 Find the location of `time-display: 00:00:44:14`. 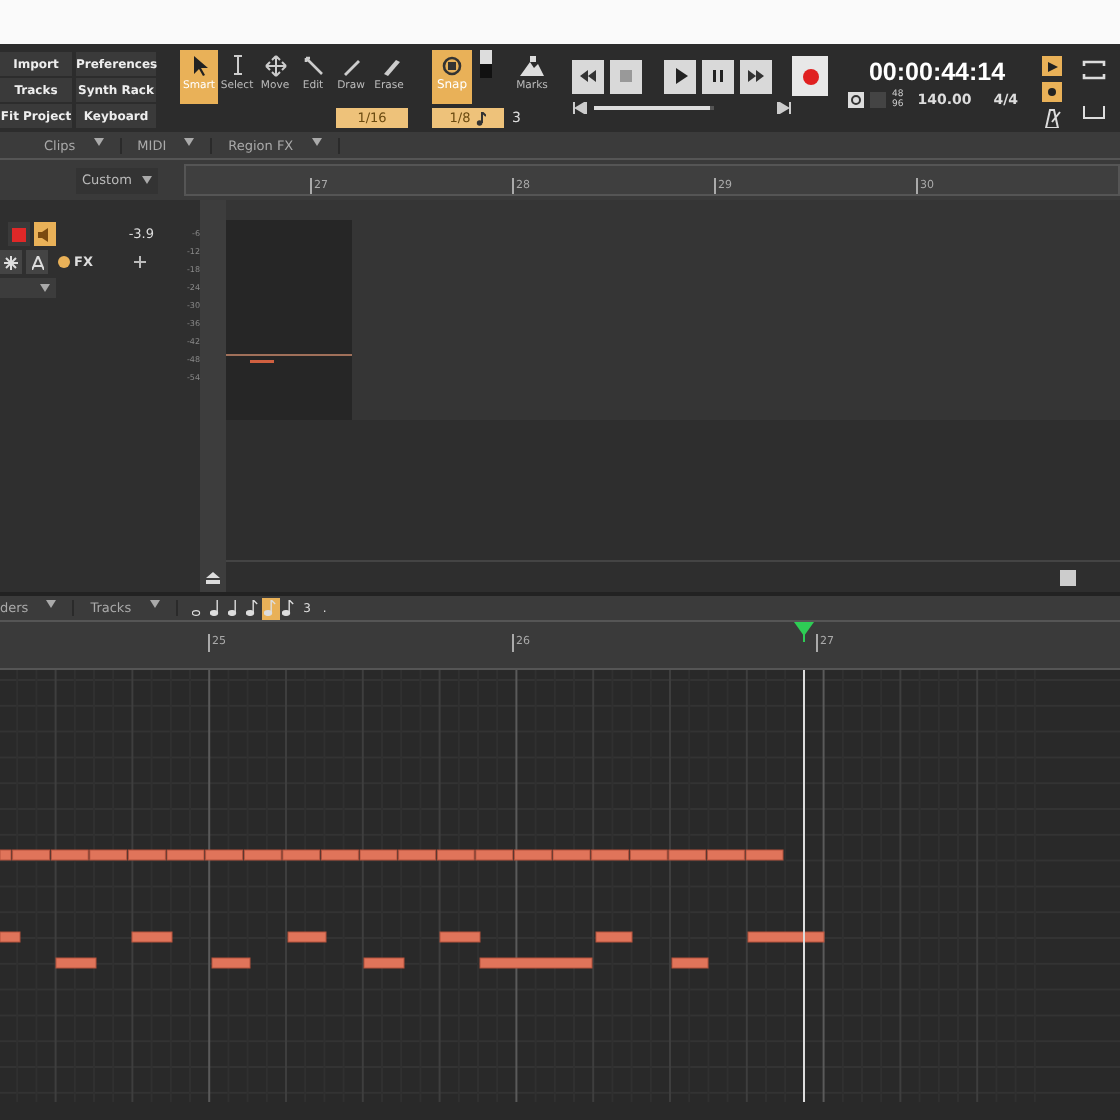

time-display: 00:00:44:14 is located at coordinates (937, 72).